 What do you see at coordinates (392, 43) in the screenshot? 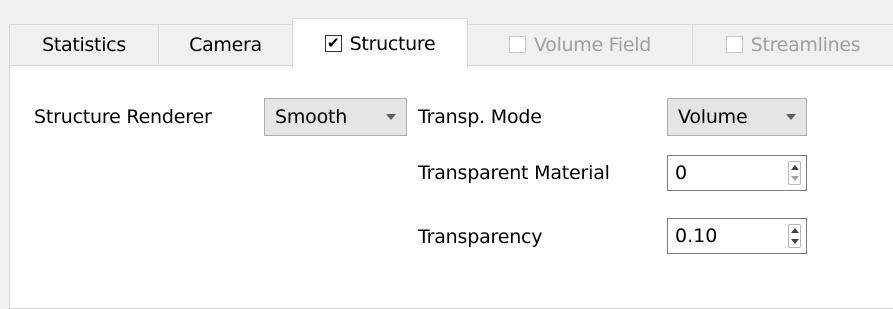
I see `tab-structure-label: Structure` at bounding box center [392, 43].